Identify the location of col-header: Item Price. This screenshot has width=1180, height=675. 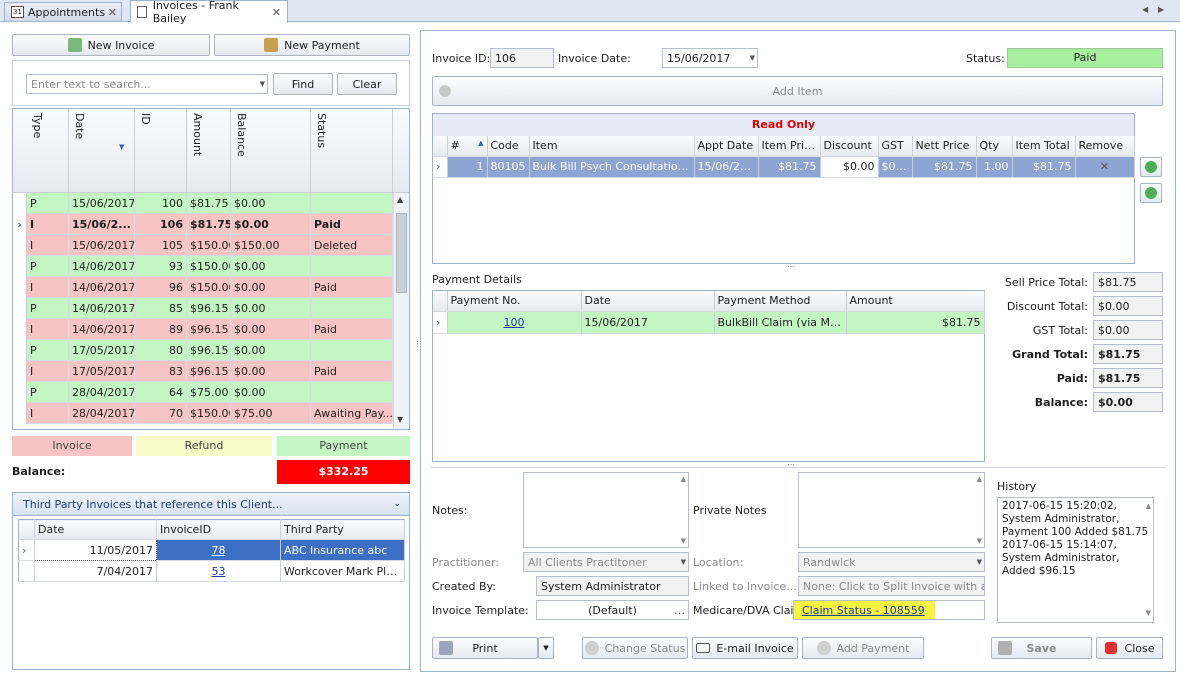
(789, 146).